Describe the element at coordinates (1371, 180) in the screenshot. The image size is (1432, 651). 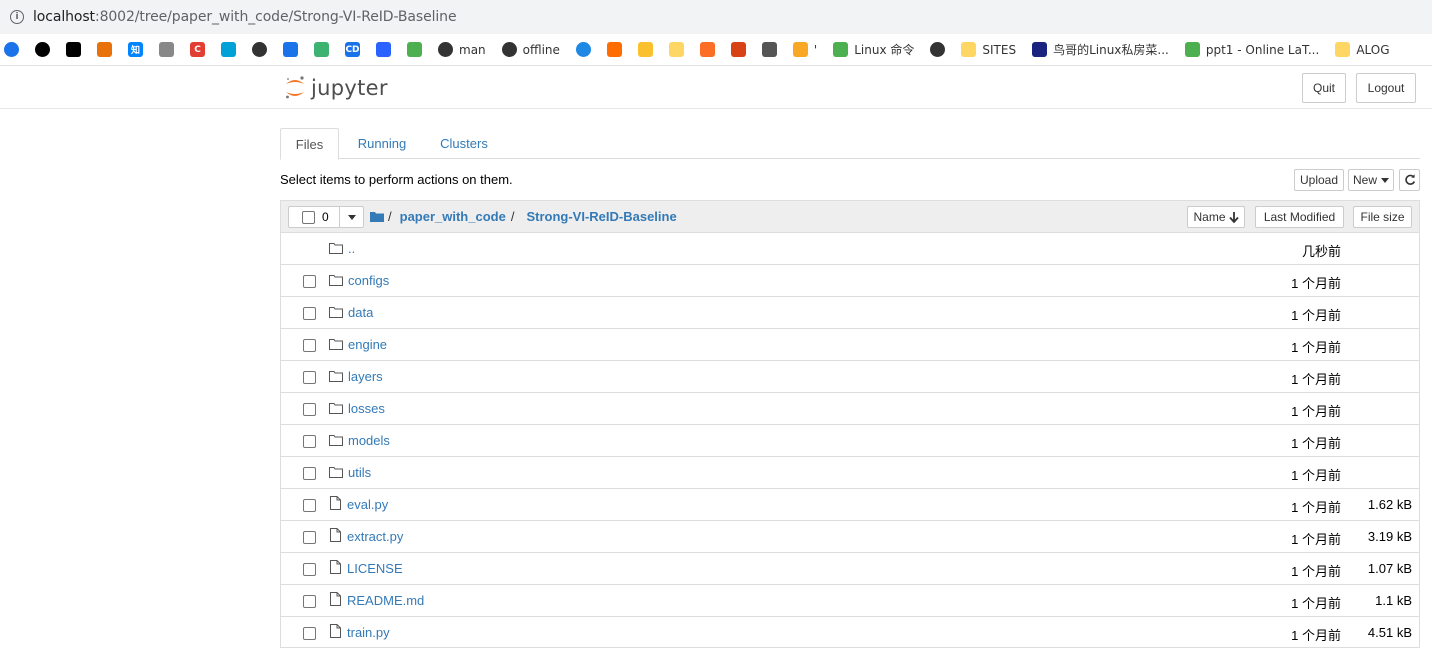
I see `new-dropdown-button: New` at that location.